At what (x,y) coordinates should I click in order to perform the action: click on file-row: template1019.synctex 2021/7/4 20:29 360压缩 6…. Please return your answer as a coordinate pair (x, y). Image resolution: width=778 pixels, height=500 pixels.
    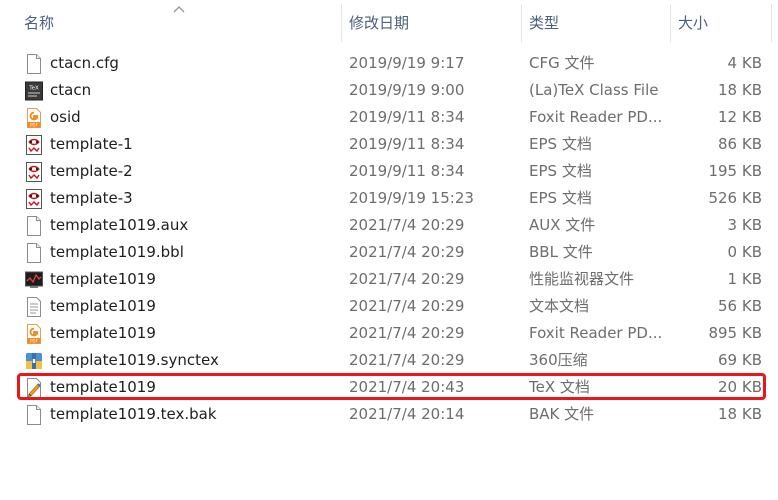
    Looking at the image, I should click on (389, 360).